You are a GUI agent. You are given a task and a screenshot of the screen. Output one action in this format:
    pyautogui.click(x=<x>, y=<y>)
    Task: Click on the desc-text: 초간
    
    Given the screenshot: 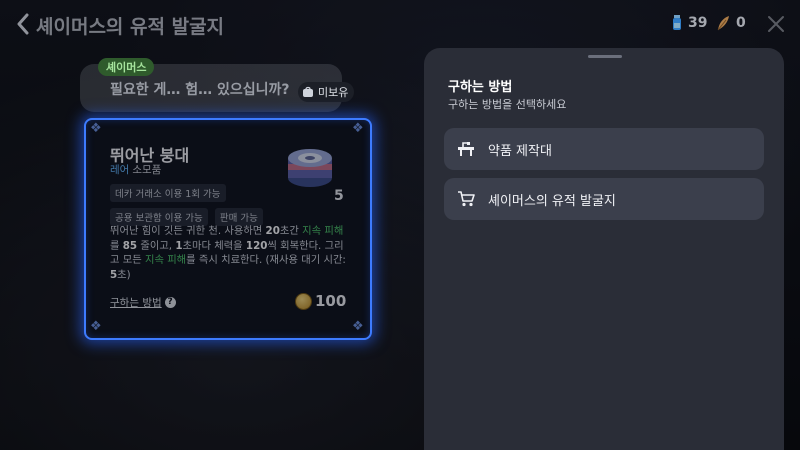 What is the action you would take?
    pyautogui.click(x=291, y=231)
    